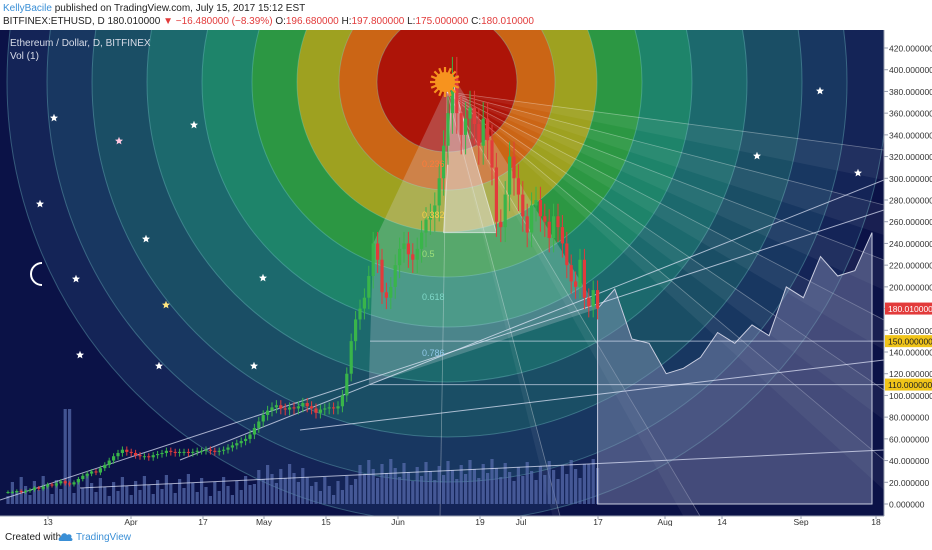 The width and height of the screenshot is (932, 550). I want to click on price-axis, so click(908, 278).